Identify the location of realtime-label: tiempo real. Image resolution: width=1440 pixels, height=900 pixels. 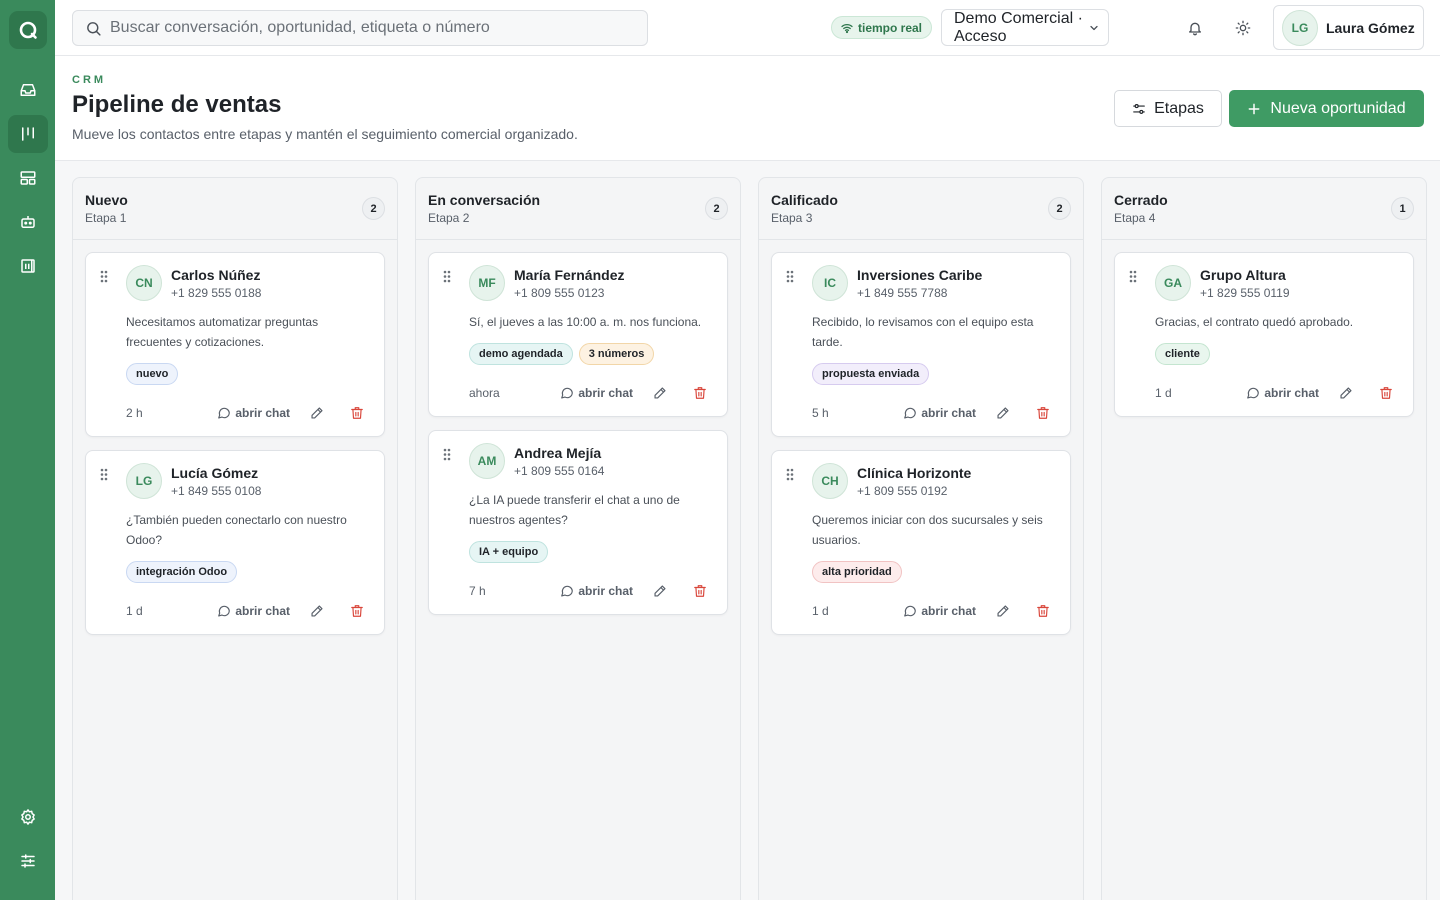
(890, 27).